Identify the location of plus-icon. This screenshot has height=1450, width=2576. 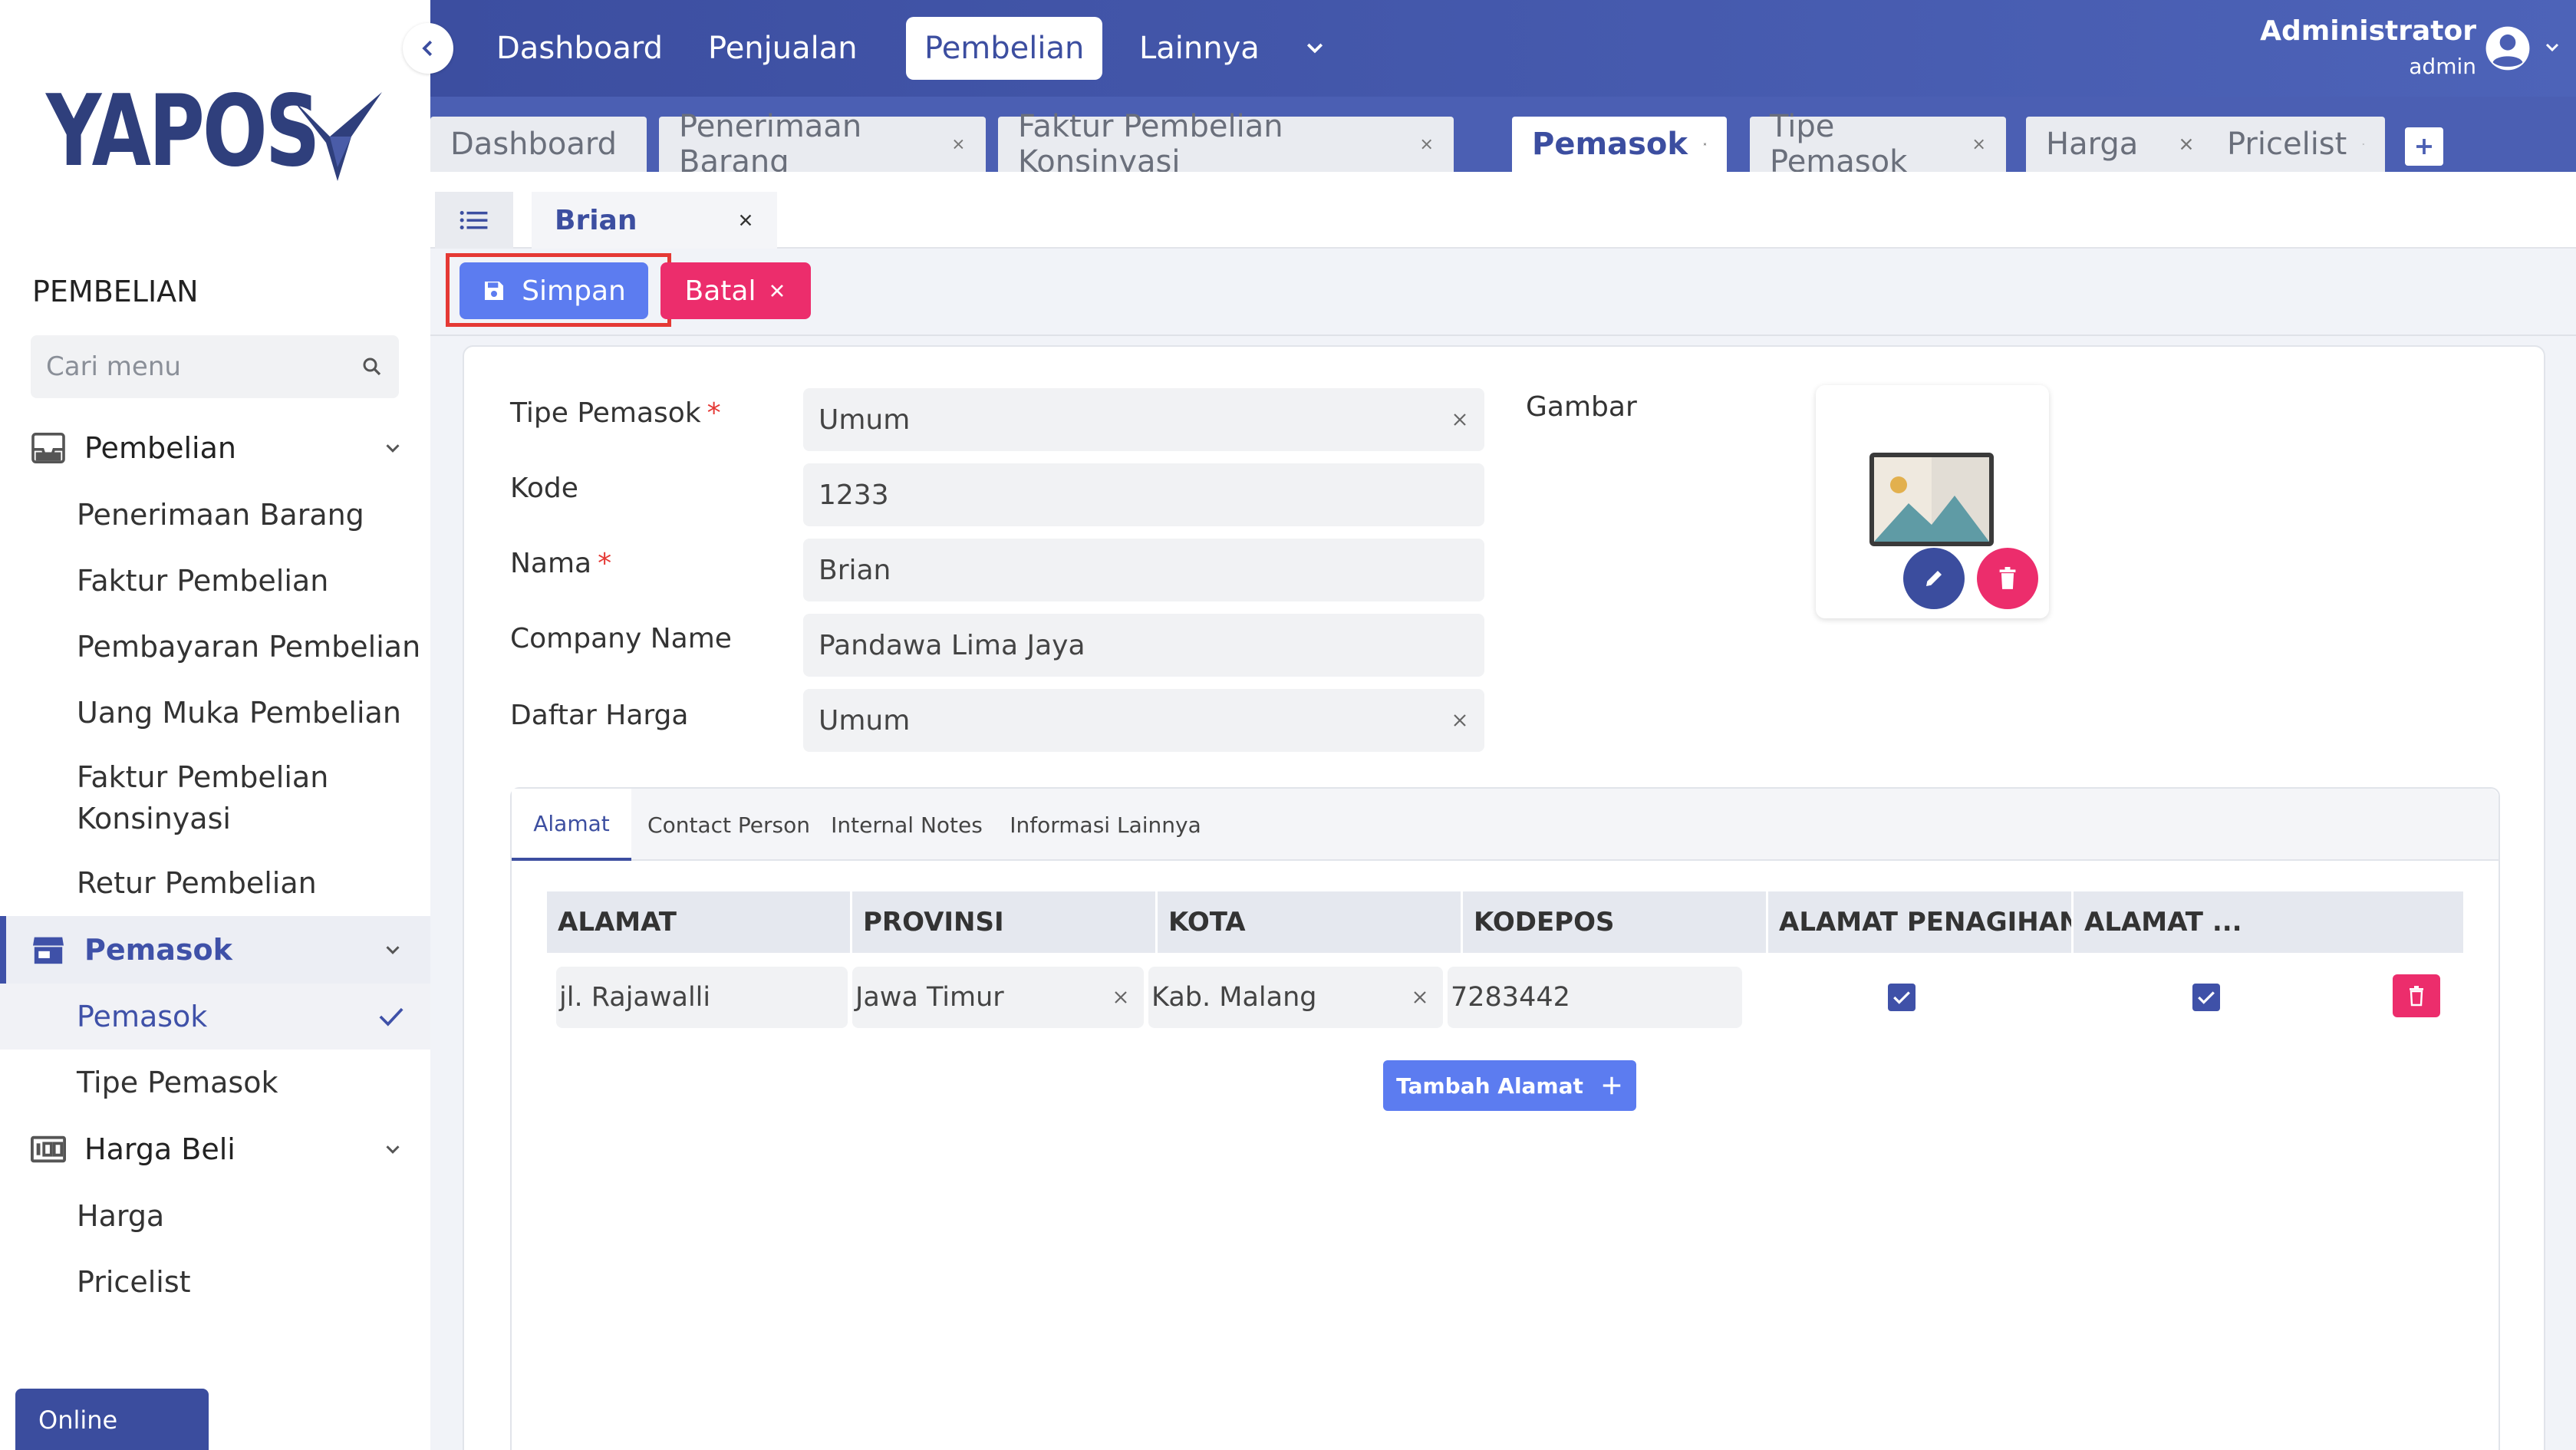
(1612, 1085).